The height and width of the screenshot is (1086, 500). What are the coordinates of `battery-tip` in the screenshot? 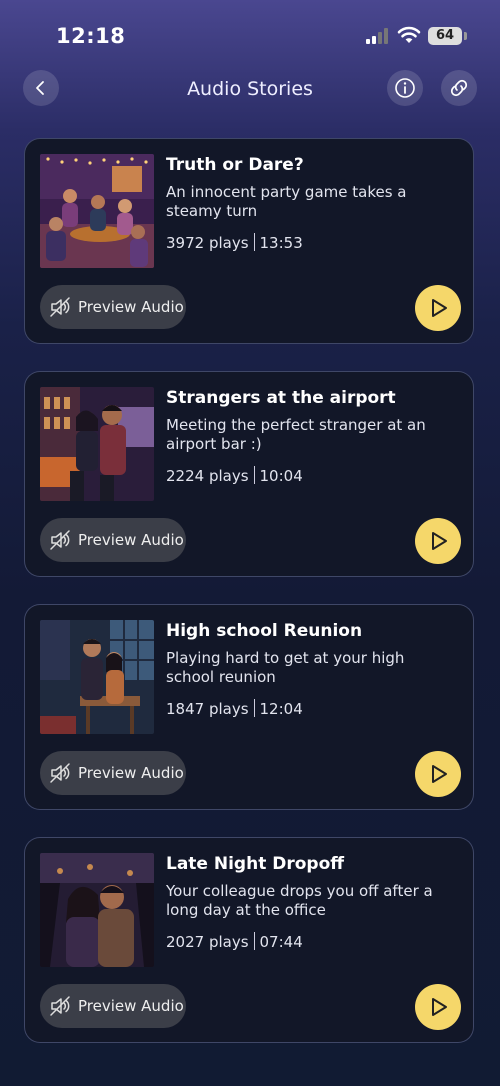 It's located at (465, 36).